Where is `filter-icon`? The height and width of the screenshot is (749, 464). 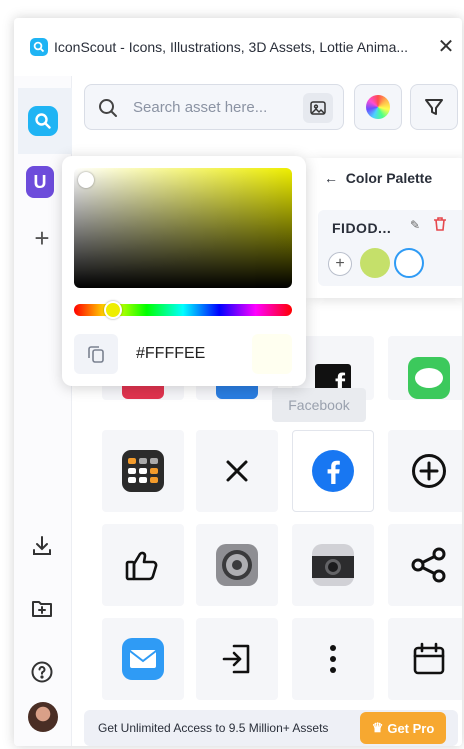
filter-icon is located at coordinates (434, 107).